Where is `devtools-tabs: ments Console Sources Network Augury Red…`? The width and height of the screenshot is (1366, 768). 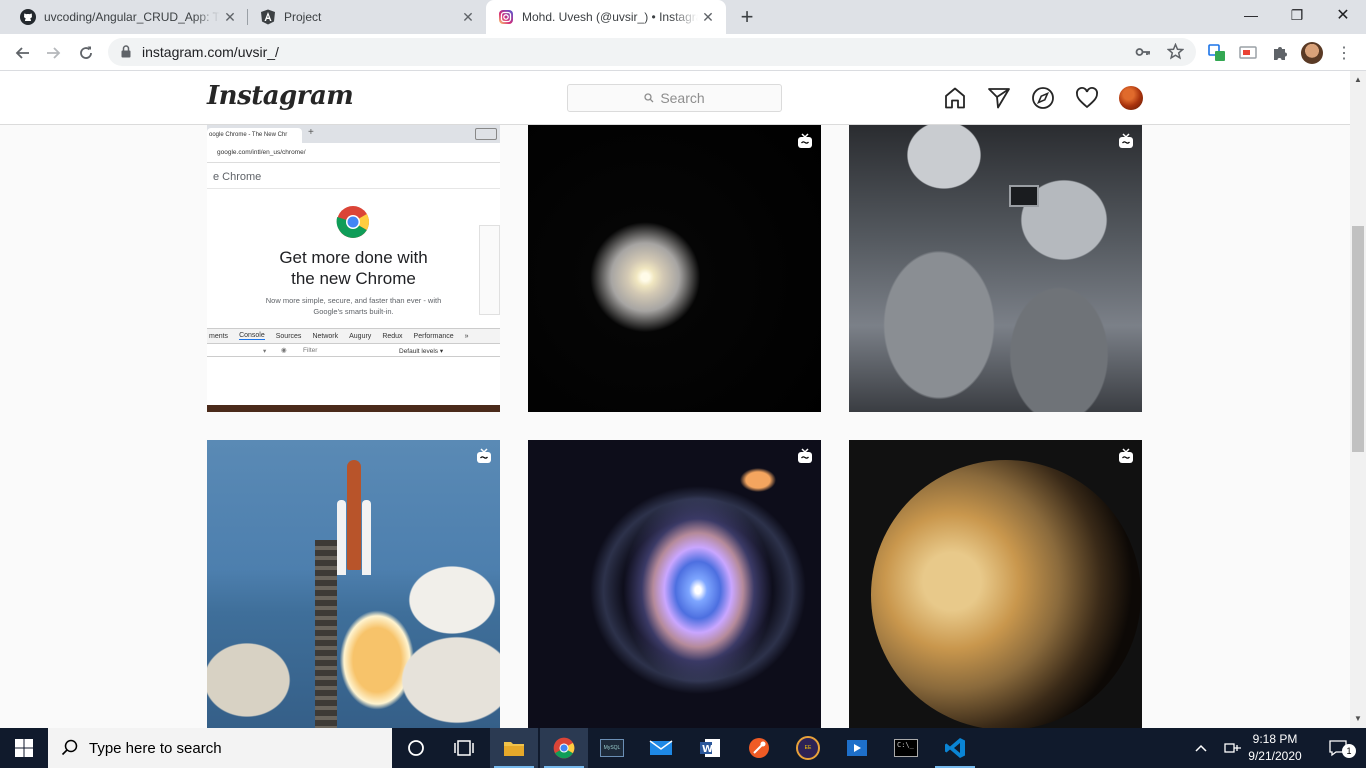 devtools-tabs: ments Console Sources Network Augury Red… is located at coordinates (353, 335).